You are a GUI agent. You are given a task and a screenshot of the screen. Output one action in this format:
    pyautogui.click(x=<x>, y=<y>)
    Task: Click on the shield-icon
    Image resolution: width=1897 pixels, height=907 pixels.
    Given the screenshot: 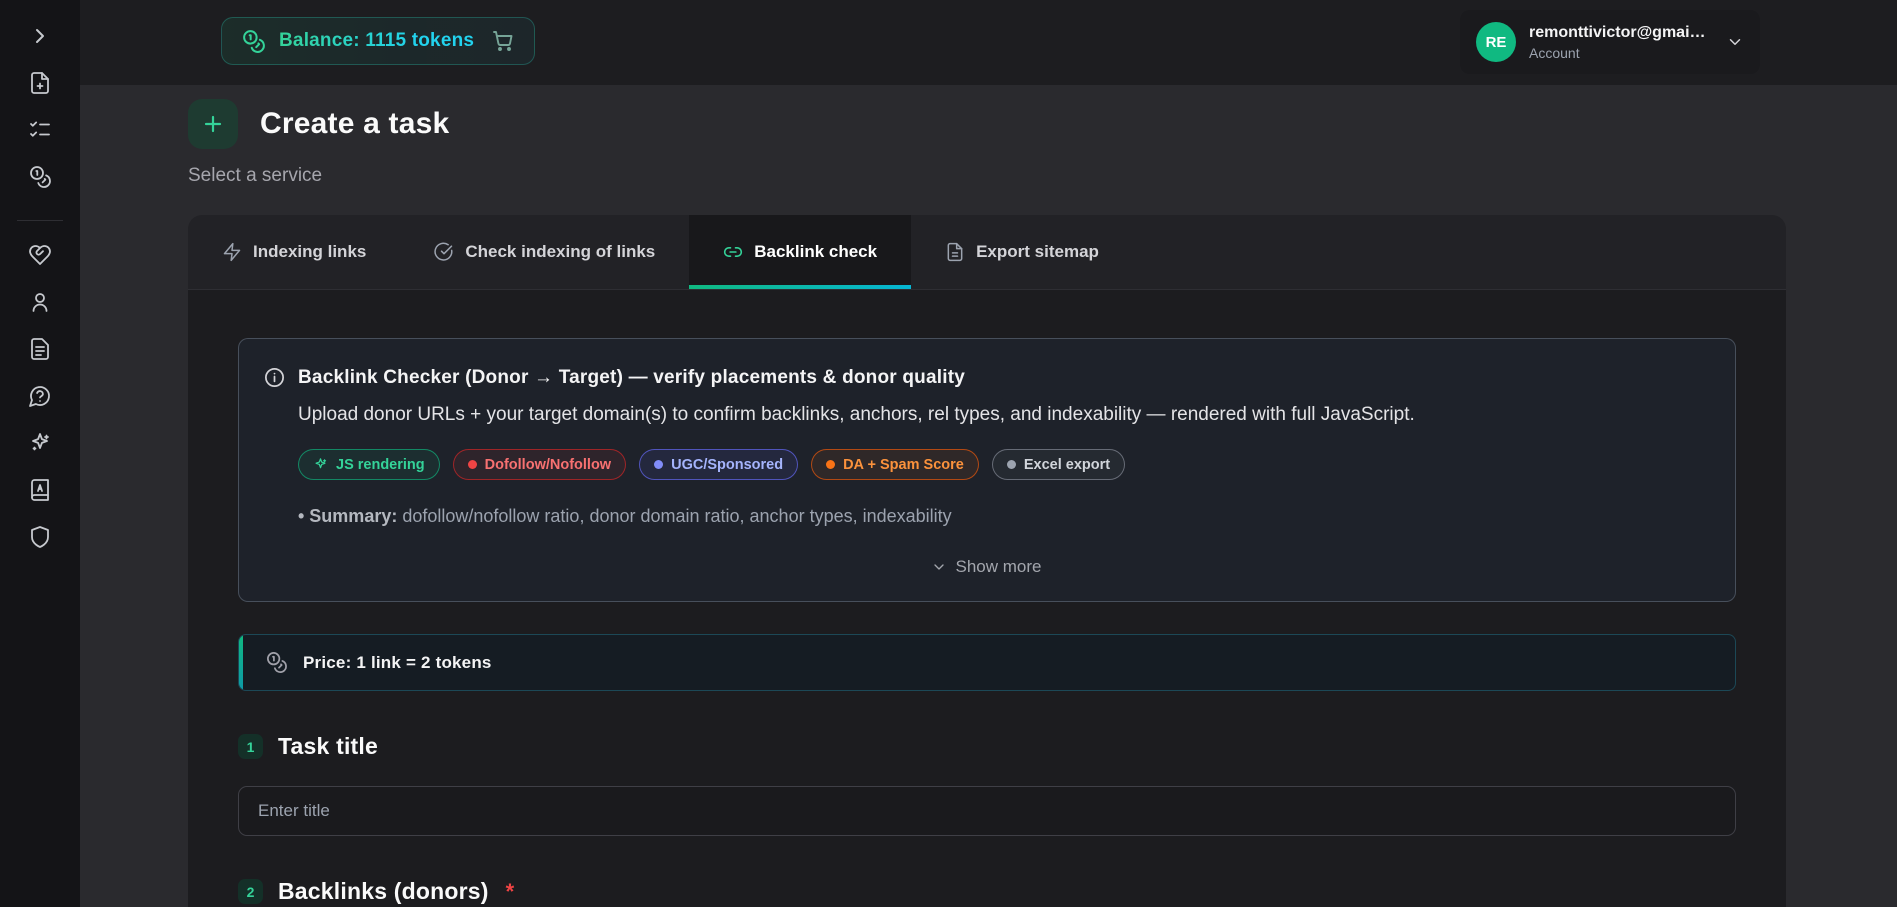 What is the action you would take?
    pyautogui.click(x=40, y=537)
    